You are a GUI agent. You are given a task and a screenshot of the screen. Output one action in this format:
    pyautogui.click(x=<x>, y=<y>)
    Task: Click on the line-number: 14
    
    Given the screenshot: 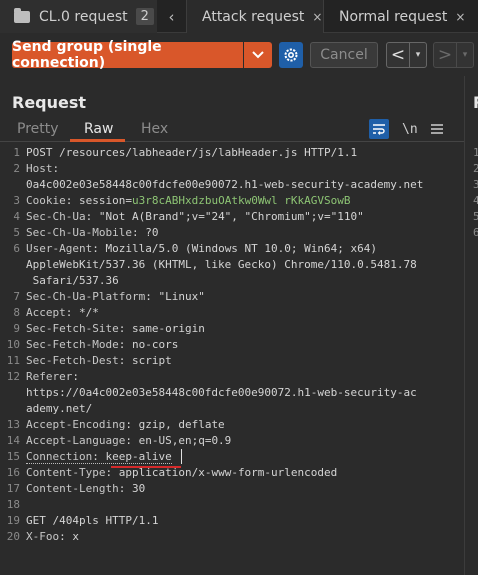 What is the action you would take?
    pyautogui.click(x=13, y=440)
    